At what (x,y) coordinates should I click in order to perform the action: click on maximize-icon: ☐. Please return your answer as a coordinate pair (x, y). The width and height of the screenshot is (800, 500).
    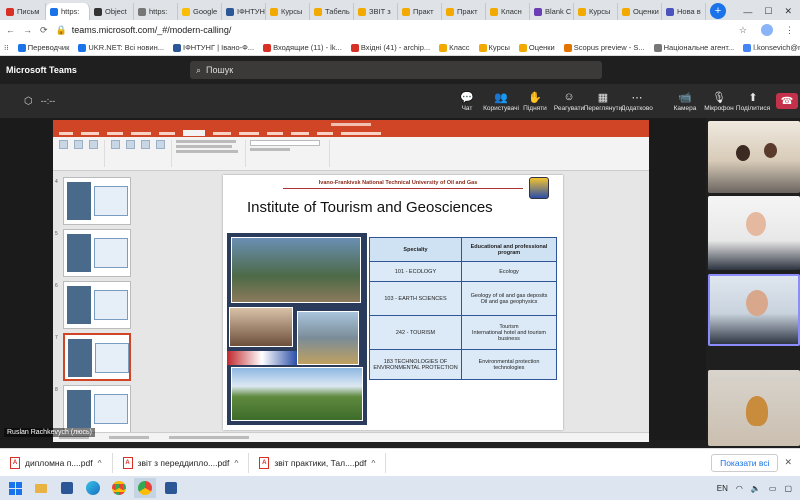
    Looking at the image, I should click on (768, 11).